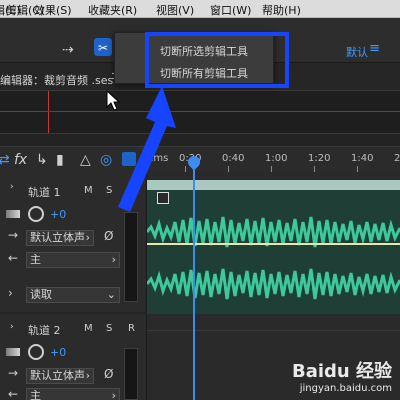 The width and height of the screenshot is (400, 400). Describe the element at coordinates (13, 373) in the screenshot. I see `track-2-output-arrow-icon: →` at that location.